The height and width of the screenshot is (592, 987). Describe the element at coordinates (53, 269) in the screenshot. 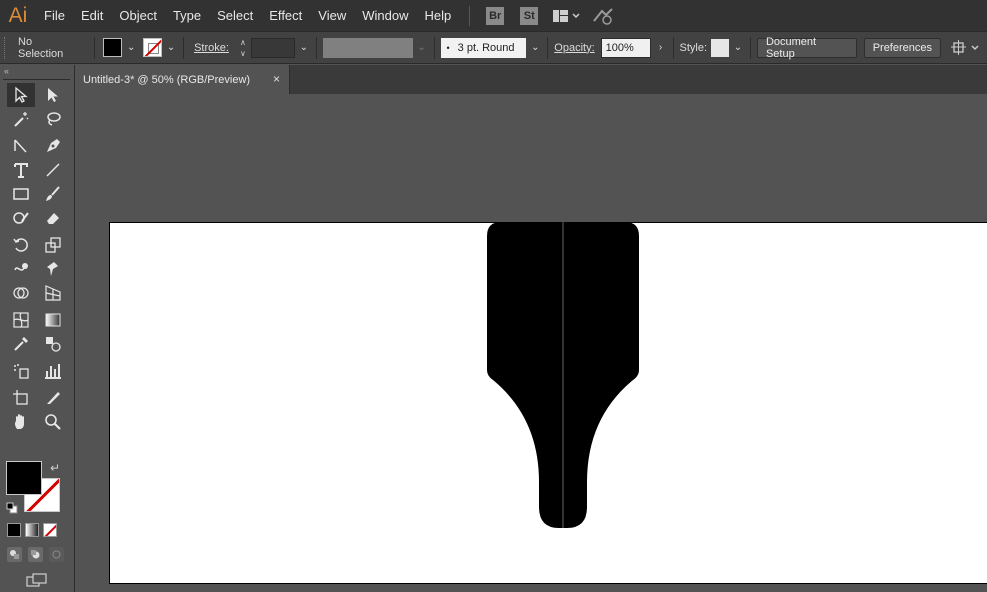

I see `puppet-warp-tool-icon` at that location.